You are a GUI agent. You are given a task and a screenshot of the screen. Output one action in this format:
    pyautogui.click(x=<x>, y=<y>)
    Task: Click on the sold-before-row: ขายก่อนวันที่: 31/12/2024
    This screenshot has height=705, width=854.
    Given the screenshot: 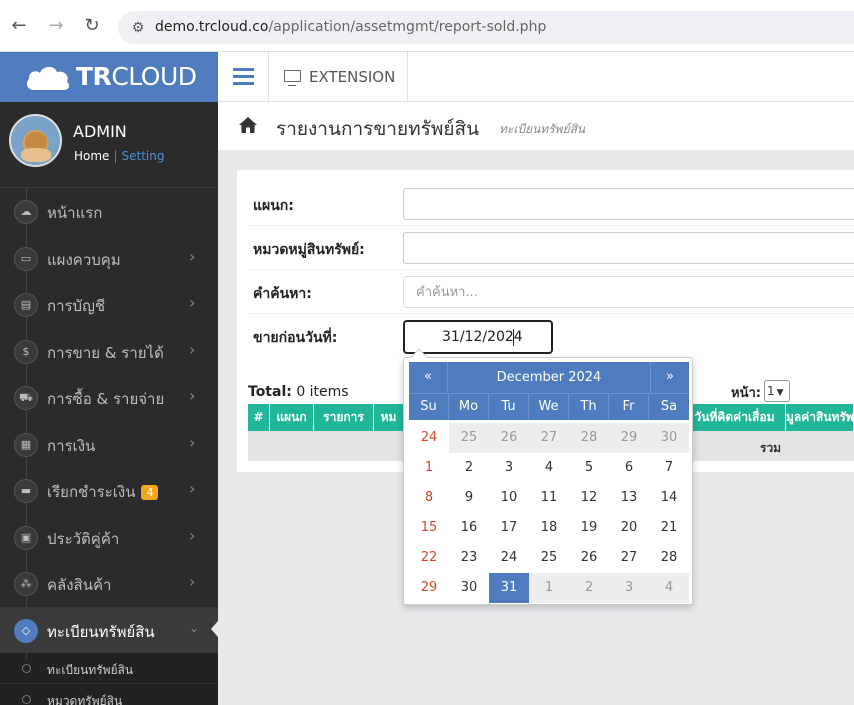 What is the action you would take?
    pyautogui.click(x=551, y=336)
    